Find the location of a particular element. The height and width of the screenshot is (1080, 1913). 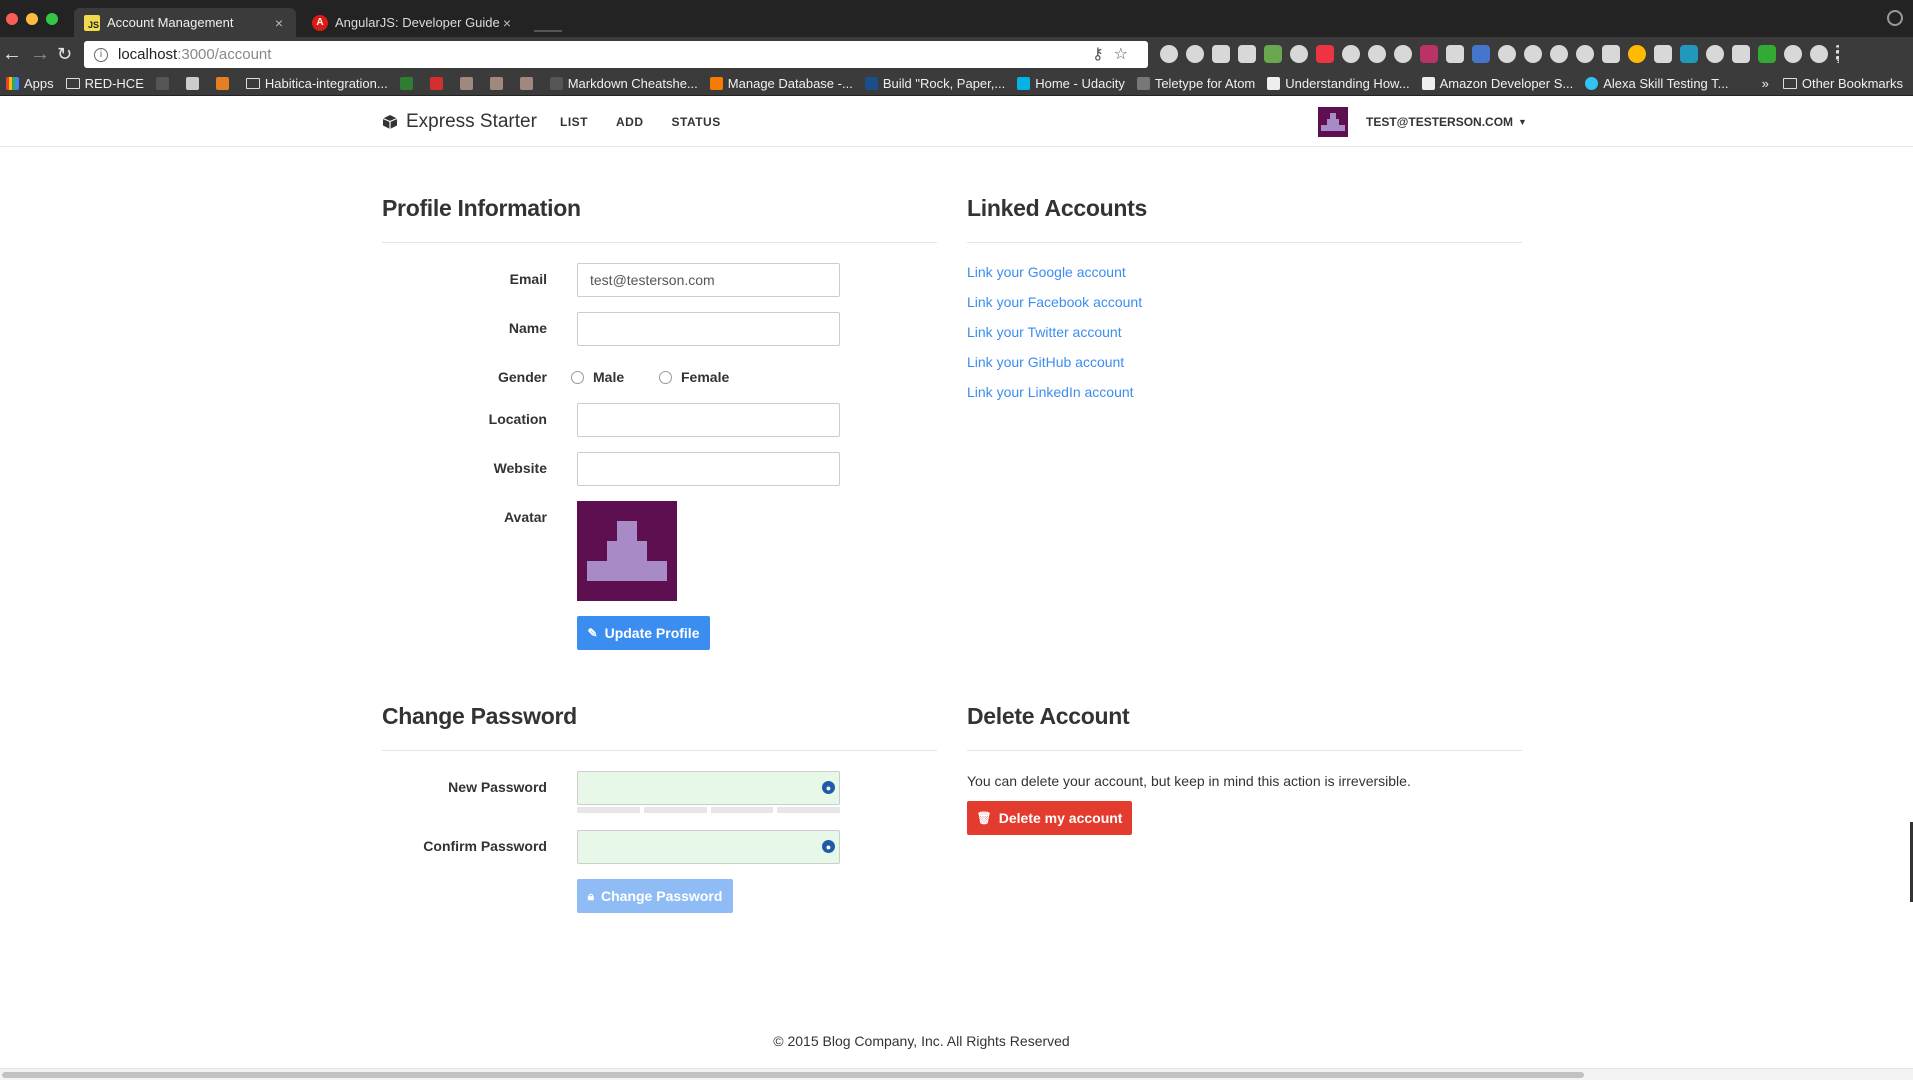

reload-icon: ↻ is located at coordinates (64, 54).